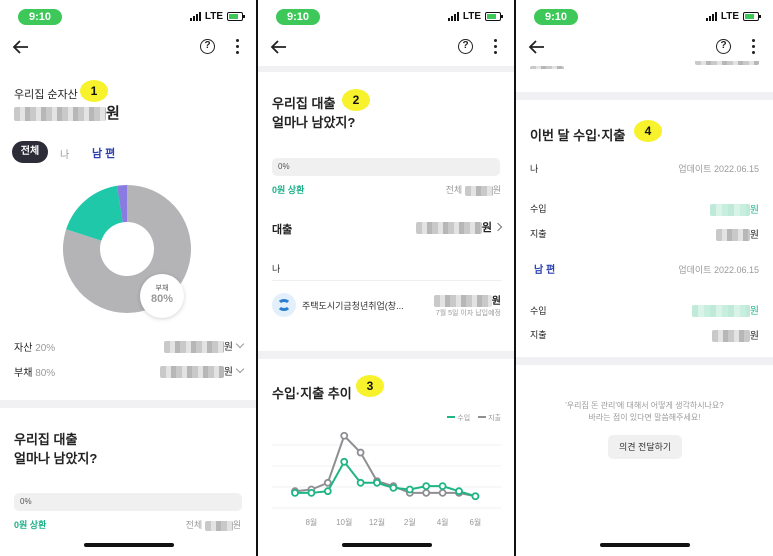 The width and height of the screenshot is (773, 556). I want to click on me-expense-value: 원, so click(737, 234).